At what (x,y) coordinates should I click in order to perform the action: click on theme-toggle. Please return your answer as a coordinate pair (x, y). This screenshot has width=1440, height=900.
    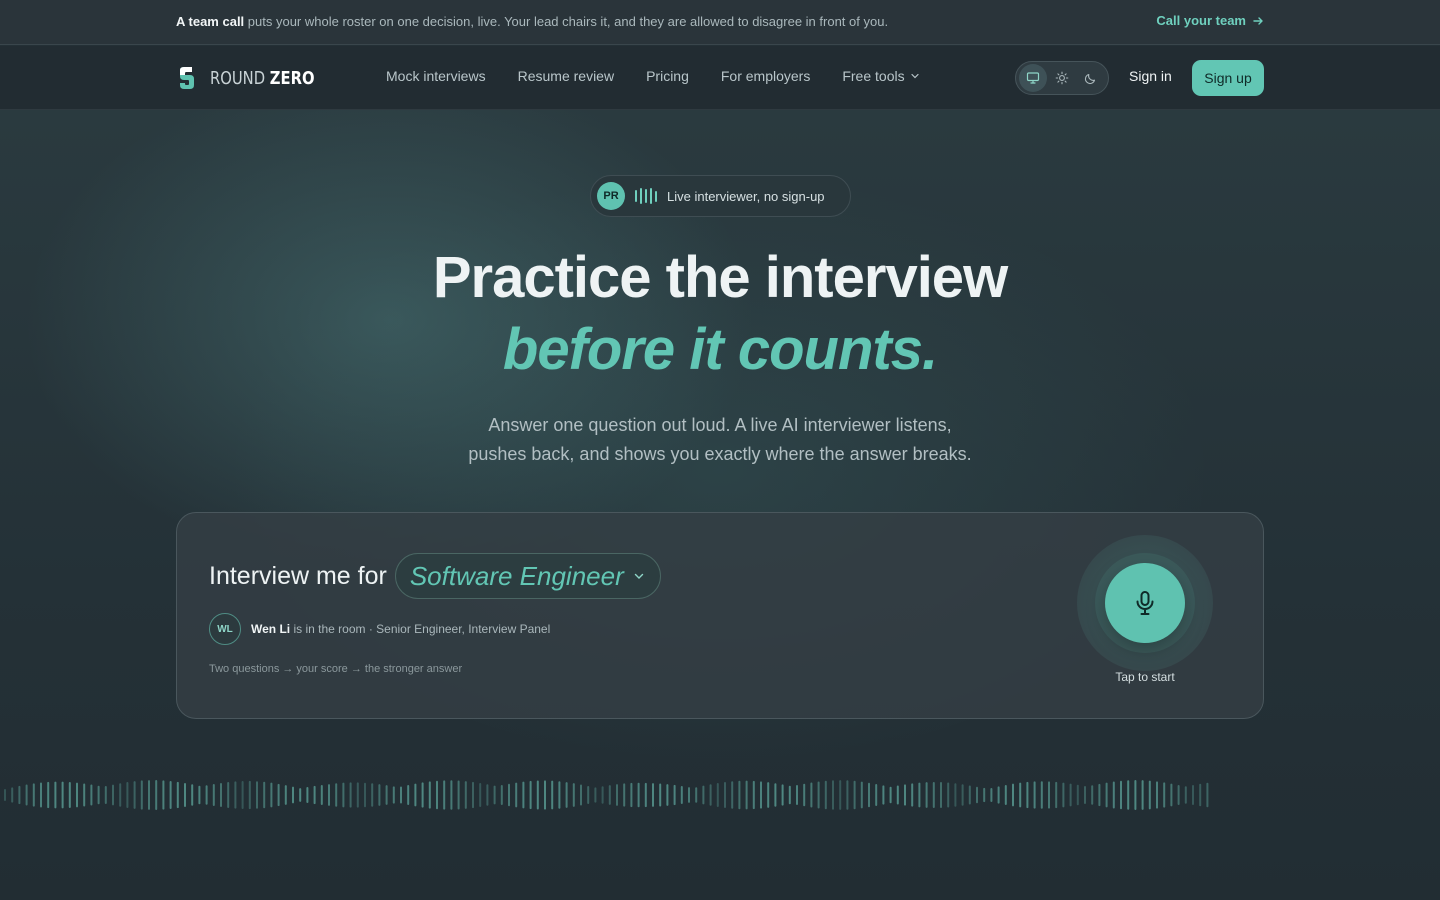
    Looking at the image, I should click on (1062, 78).